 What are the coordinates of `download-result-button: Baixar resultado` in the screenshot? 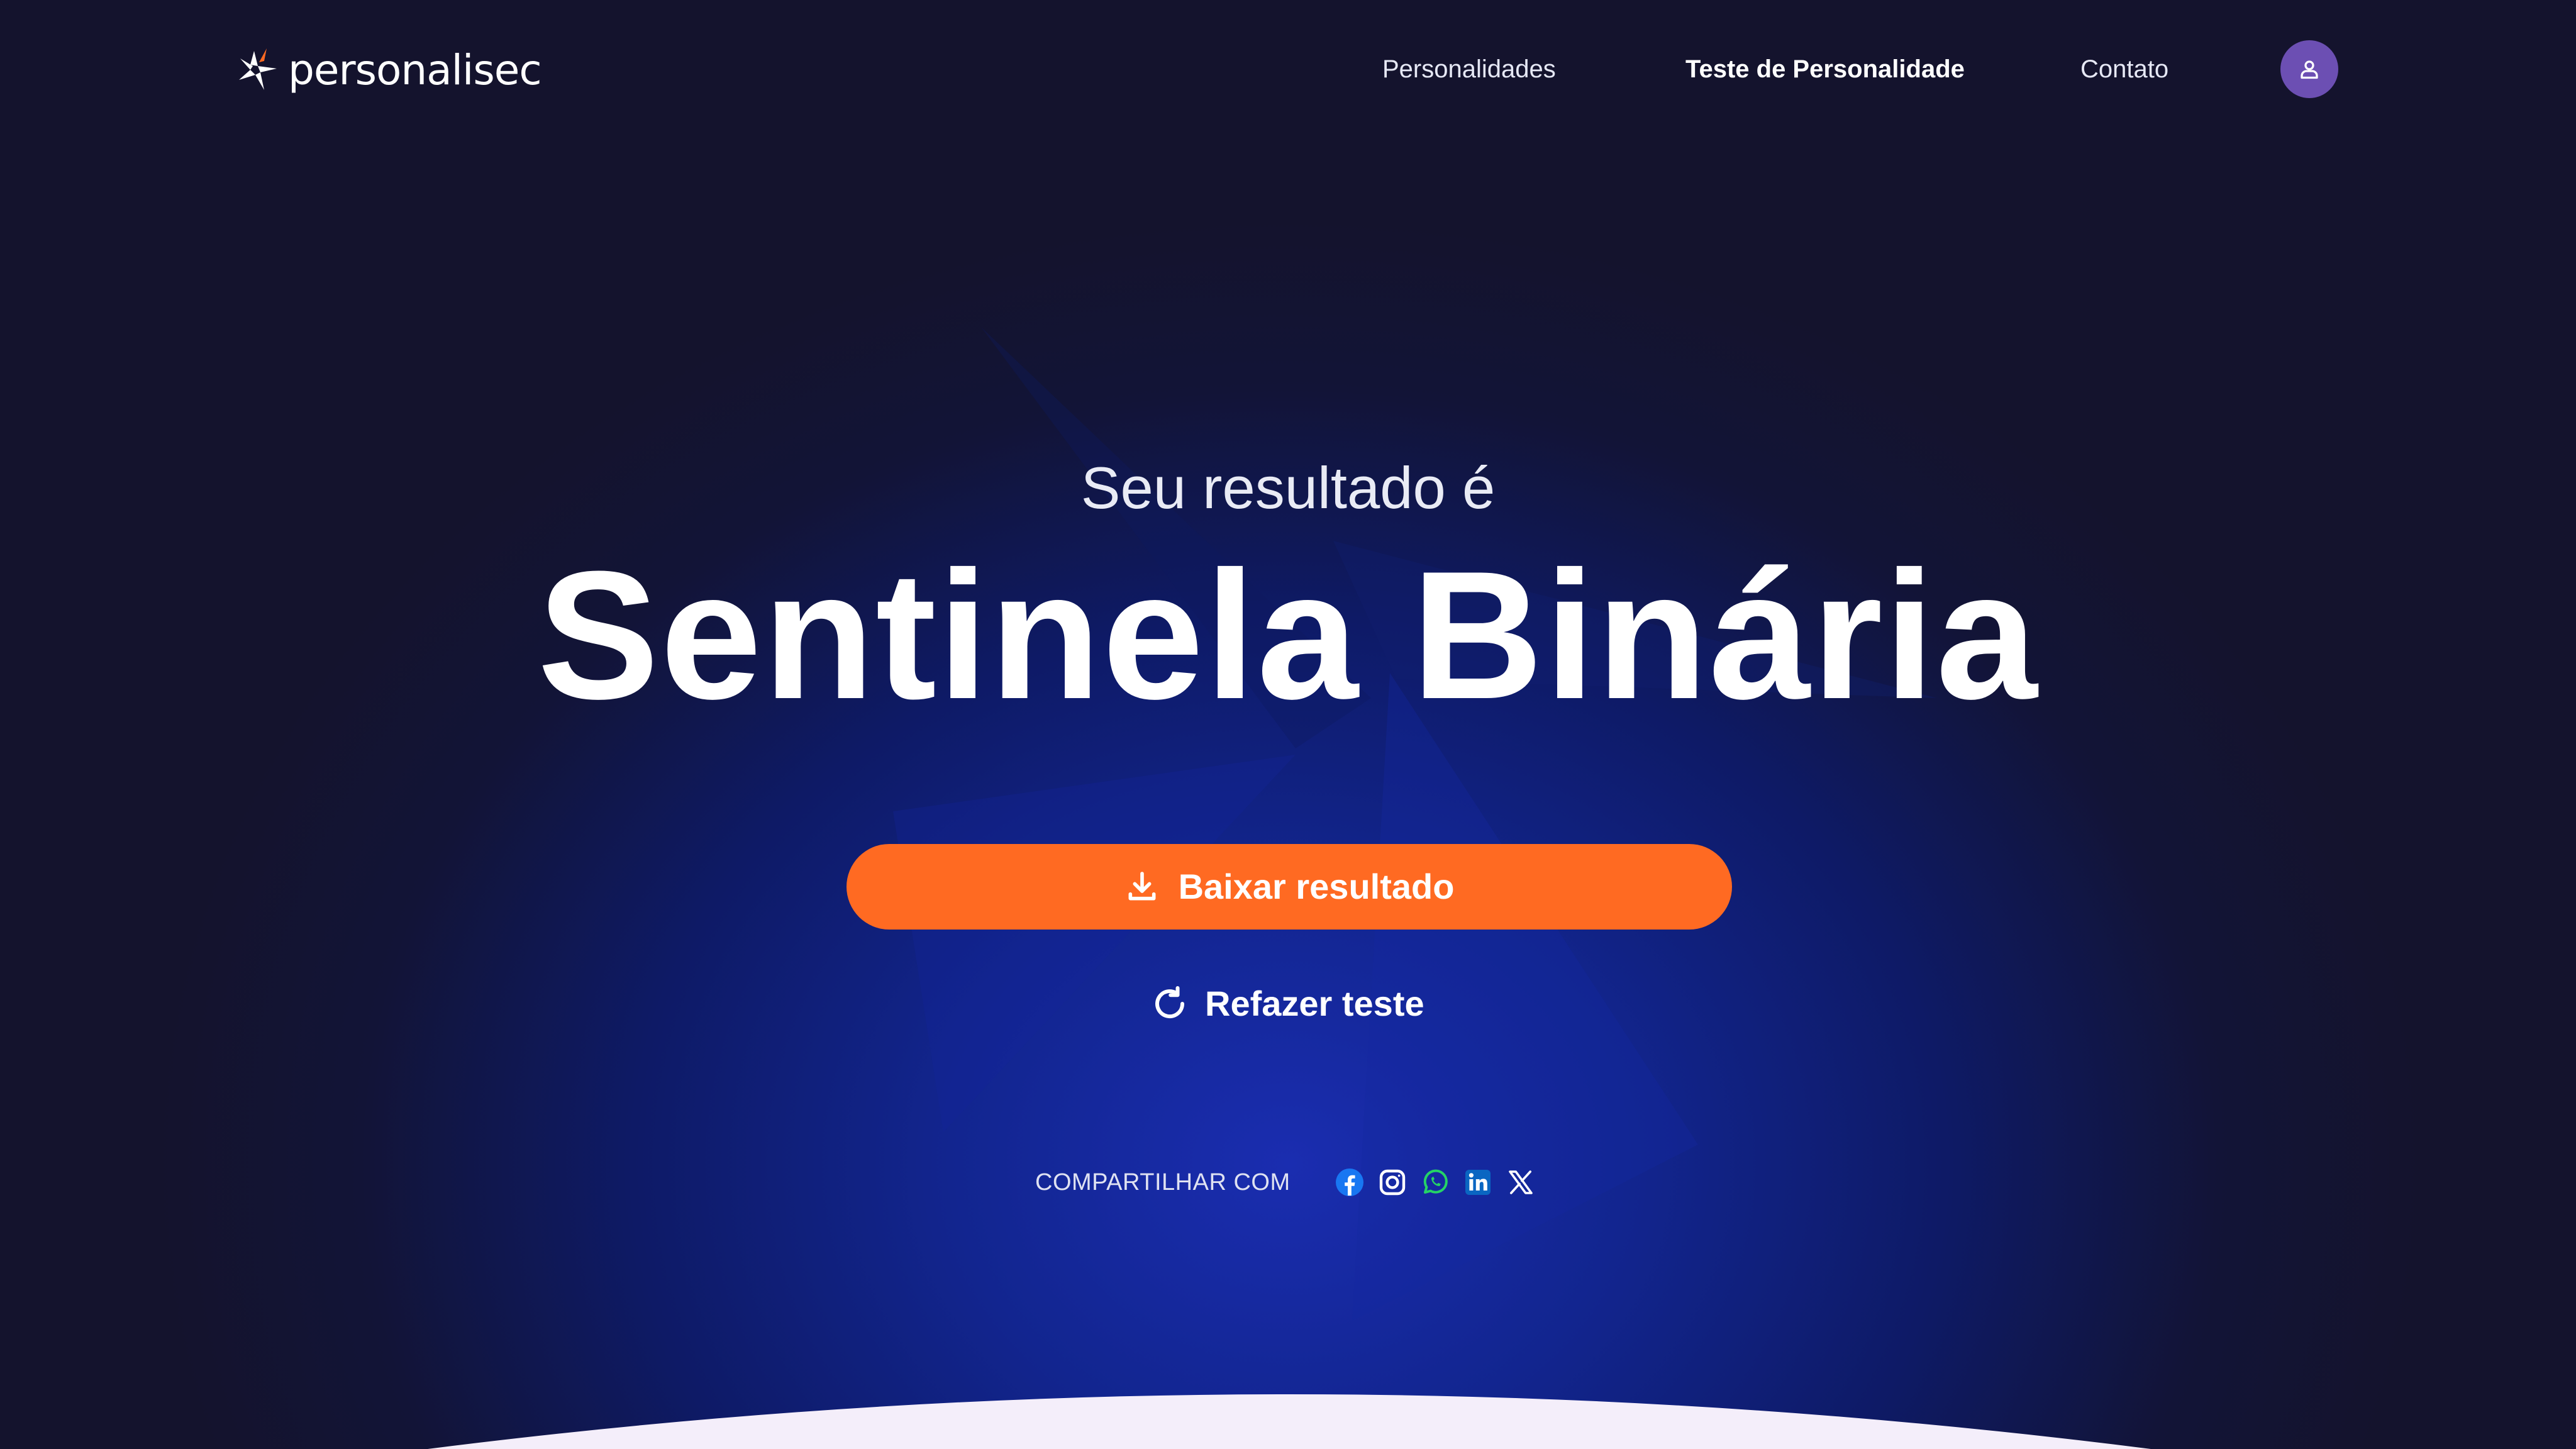 It's located at (1289, 887).